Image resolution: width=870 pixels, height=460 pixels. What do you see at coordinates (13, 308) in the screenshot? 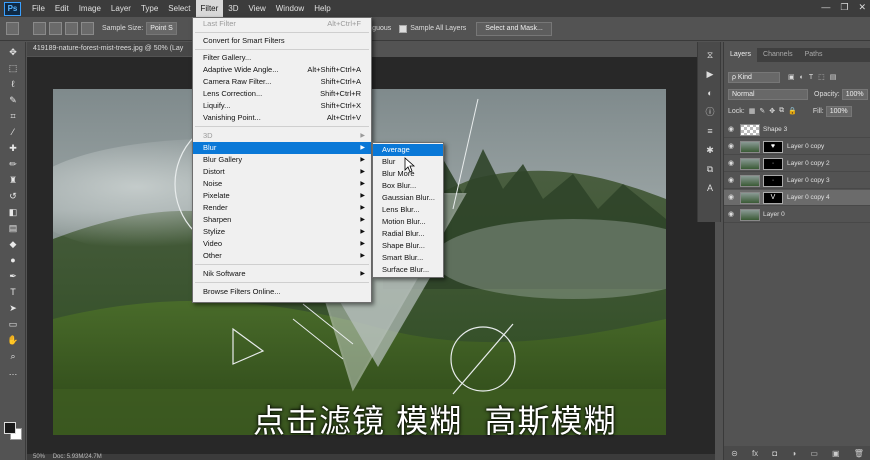
I see `path-select-icon: ➤` at bounding box center [13, 308].